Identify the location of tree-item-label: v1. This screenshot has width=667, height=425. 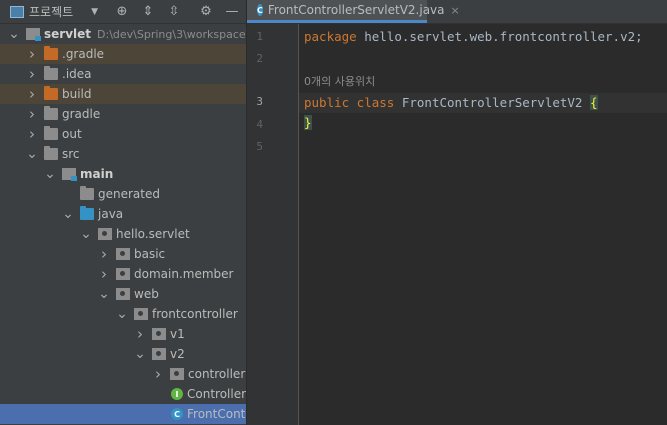
(177, 334).